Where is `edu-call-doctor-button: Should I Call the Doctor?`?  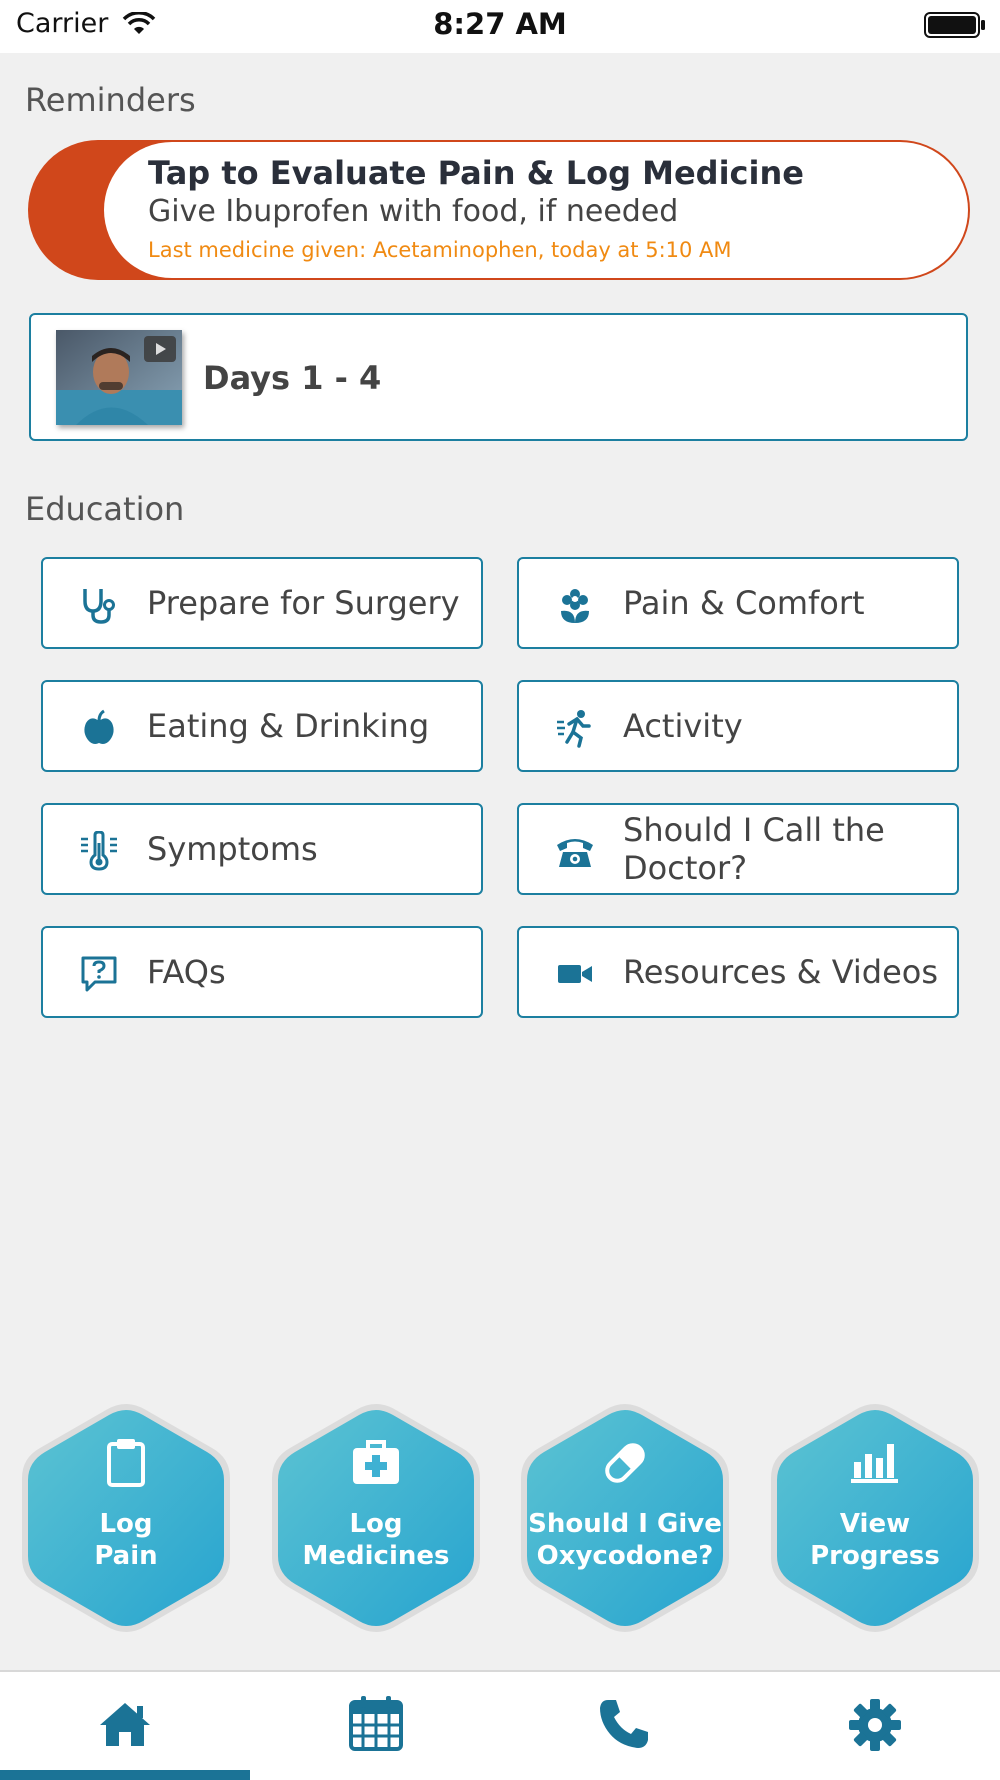
edu-call-doctor-button: Should I Call the Doctor? is located at coordinates (738, 849).